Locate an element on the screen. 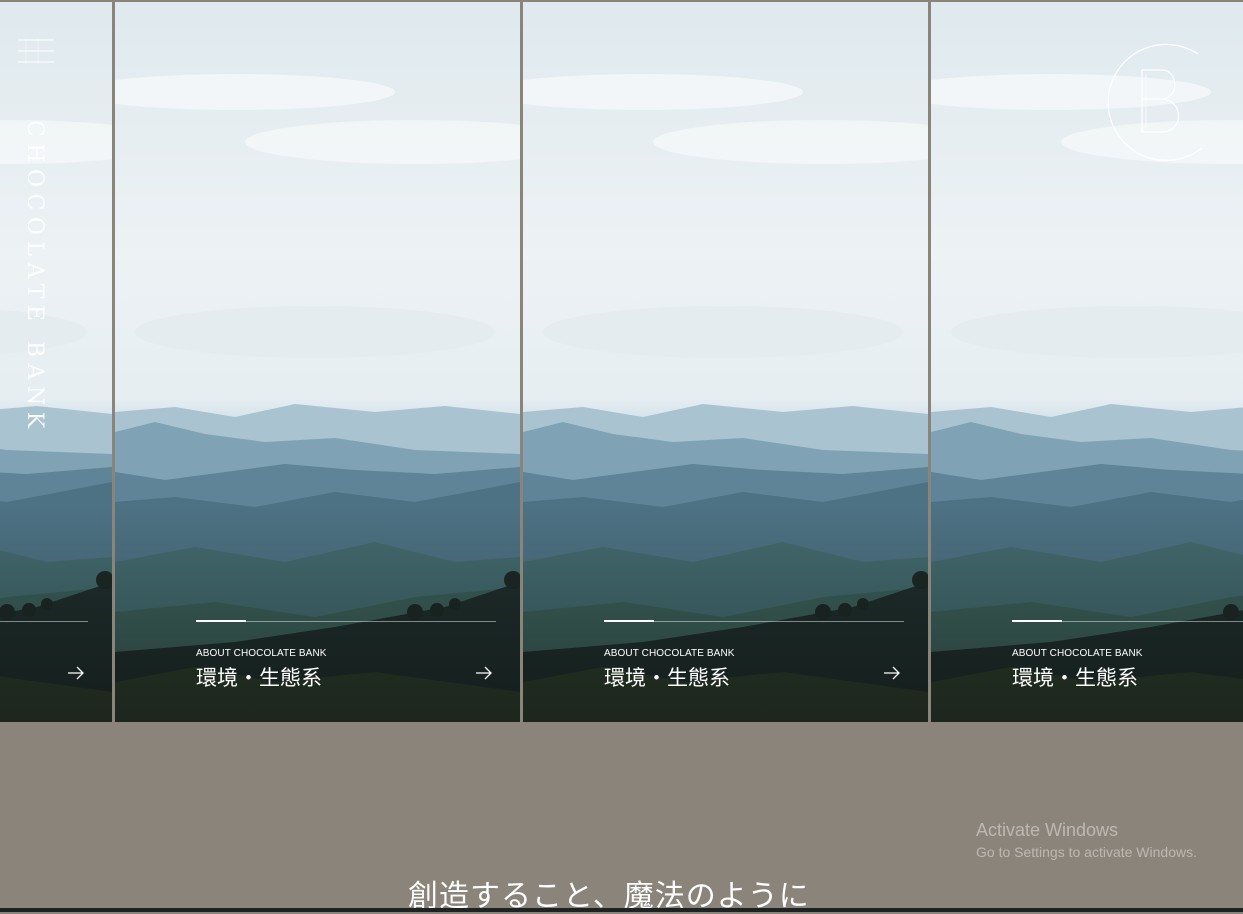  brand-vertical-wordmark: CHOCOLATE BANK is located at coordinates (36, 285).